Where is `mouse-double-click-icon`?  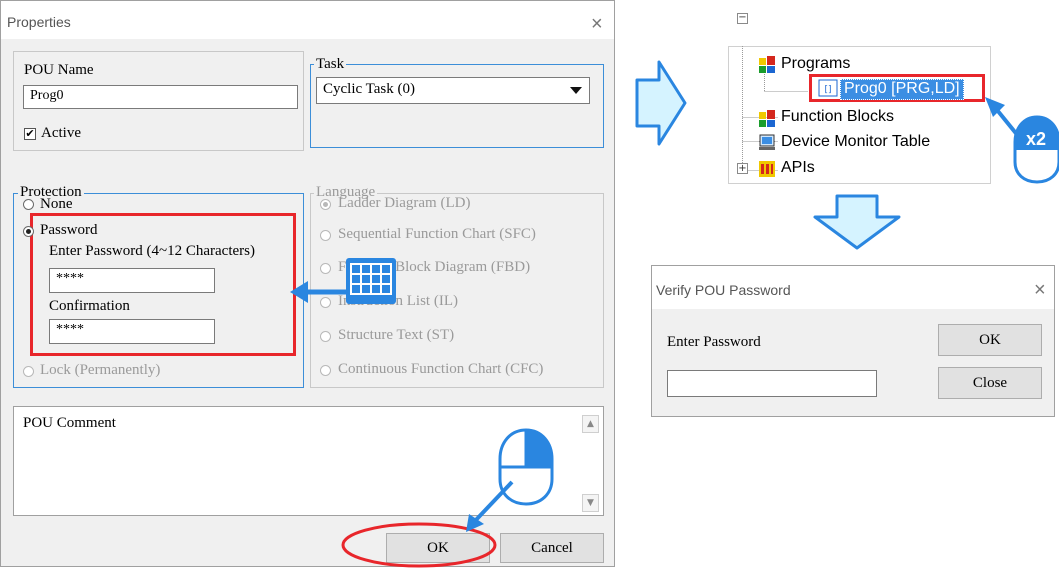 mouse-double-click-icon is located at coordinates (1036, 149).